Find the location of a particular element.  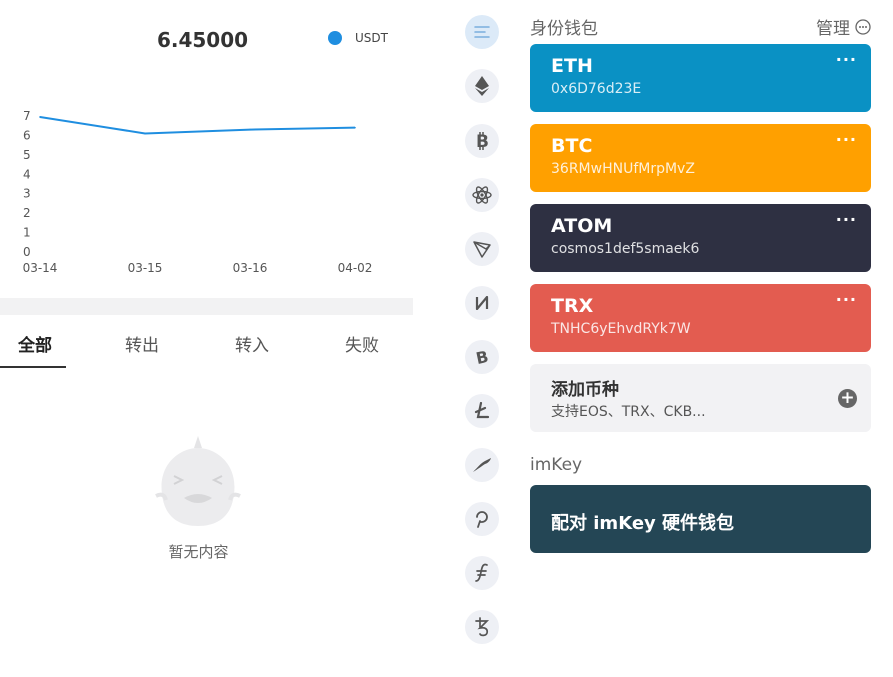

rail-nervos-button is located at coordinates (482, 303).